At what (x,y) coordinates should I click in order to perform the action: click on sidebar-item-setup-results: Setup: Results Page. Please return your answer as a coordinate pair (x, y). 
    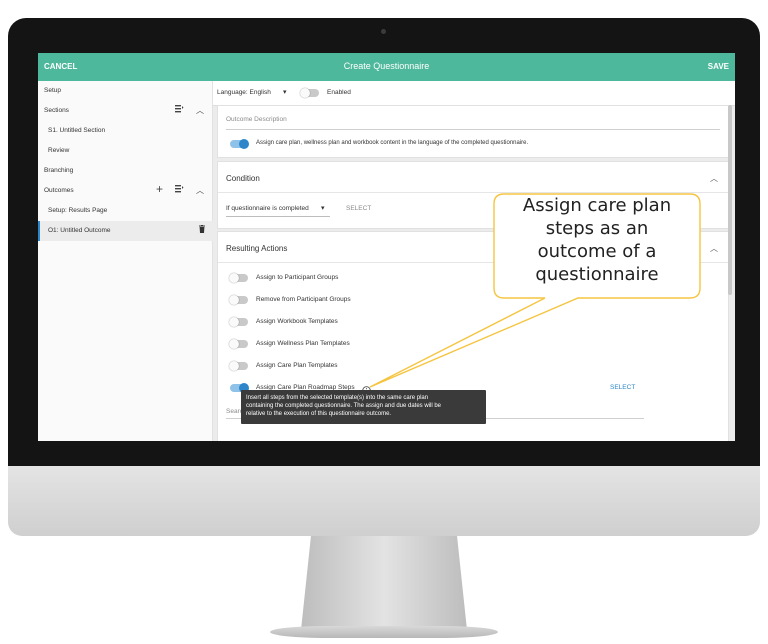
    Looking at the image, I should click on (125, 211).